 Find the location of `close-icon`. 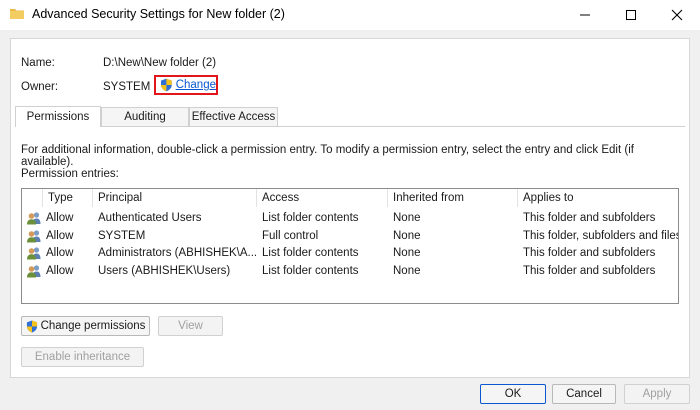

close-icon is located at coordinates (677, 15).